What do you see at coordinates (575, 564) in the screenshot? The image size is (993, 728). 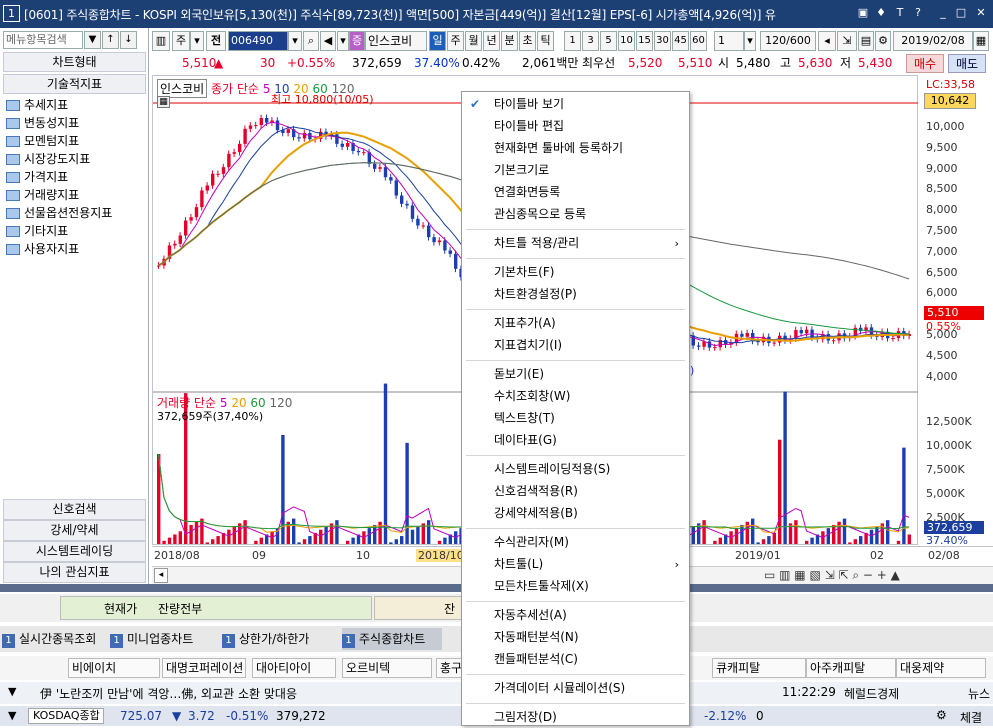 I see `menu-item: 차트툴(L) ›` at bounding box center [575, 564].